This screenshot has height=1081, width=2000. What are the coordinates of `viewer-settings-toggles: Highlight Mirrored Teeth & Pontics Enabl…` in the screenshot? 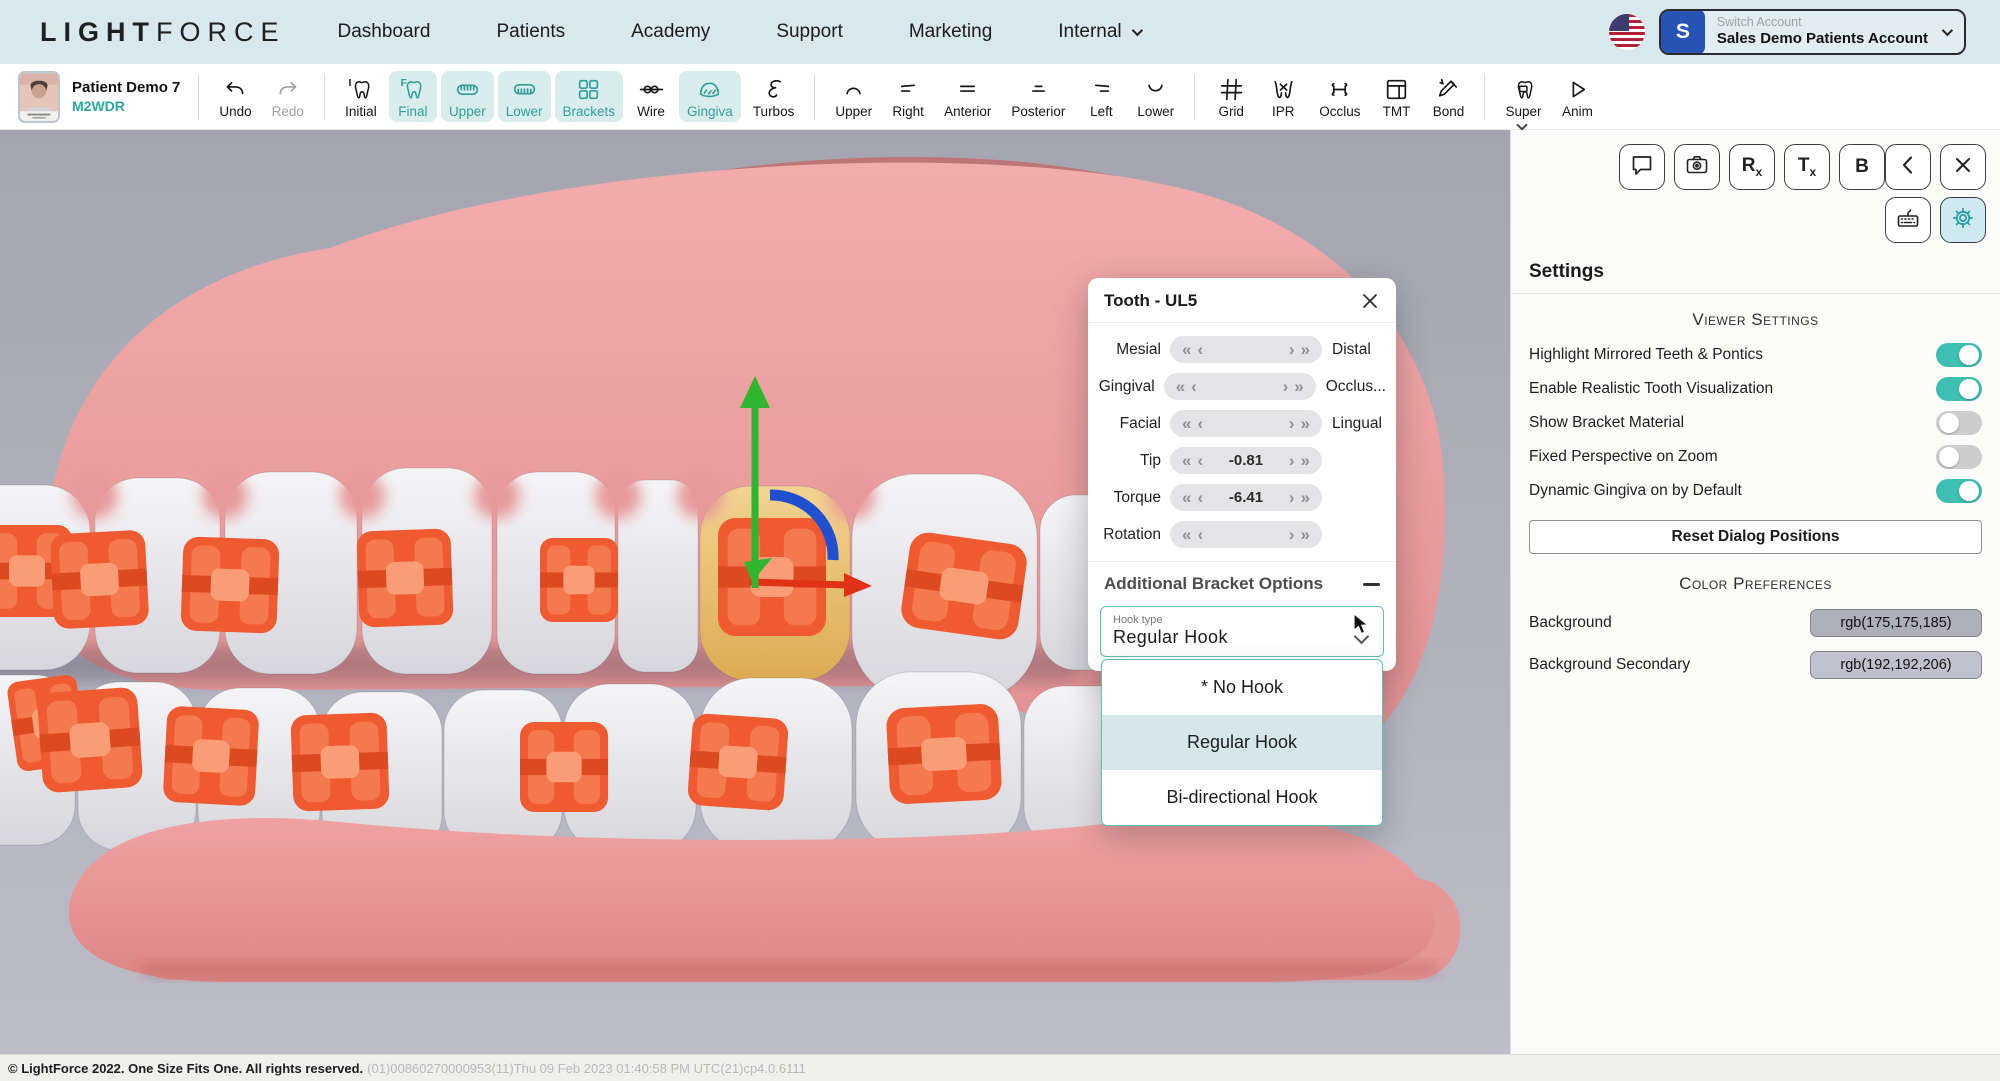 It's located at (1755, 423).